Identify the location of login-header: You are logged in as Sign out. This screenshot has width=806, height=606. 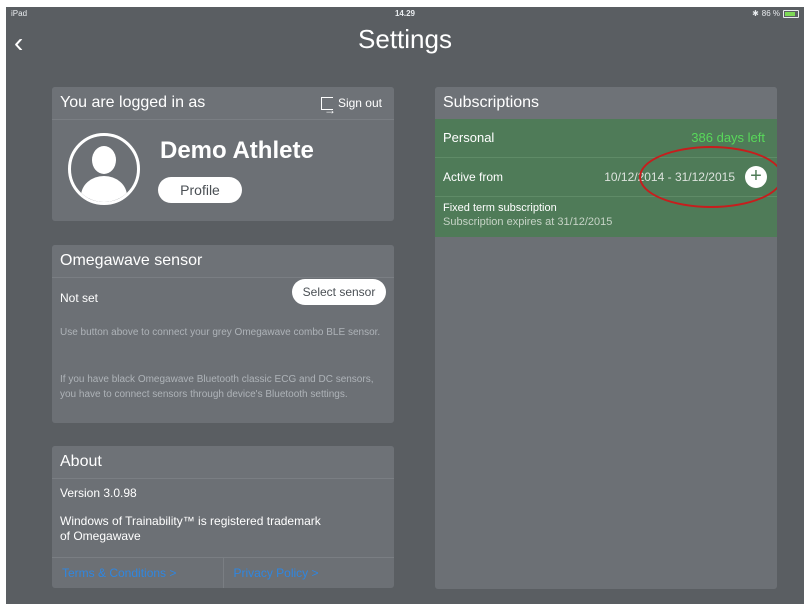
(223, 106).